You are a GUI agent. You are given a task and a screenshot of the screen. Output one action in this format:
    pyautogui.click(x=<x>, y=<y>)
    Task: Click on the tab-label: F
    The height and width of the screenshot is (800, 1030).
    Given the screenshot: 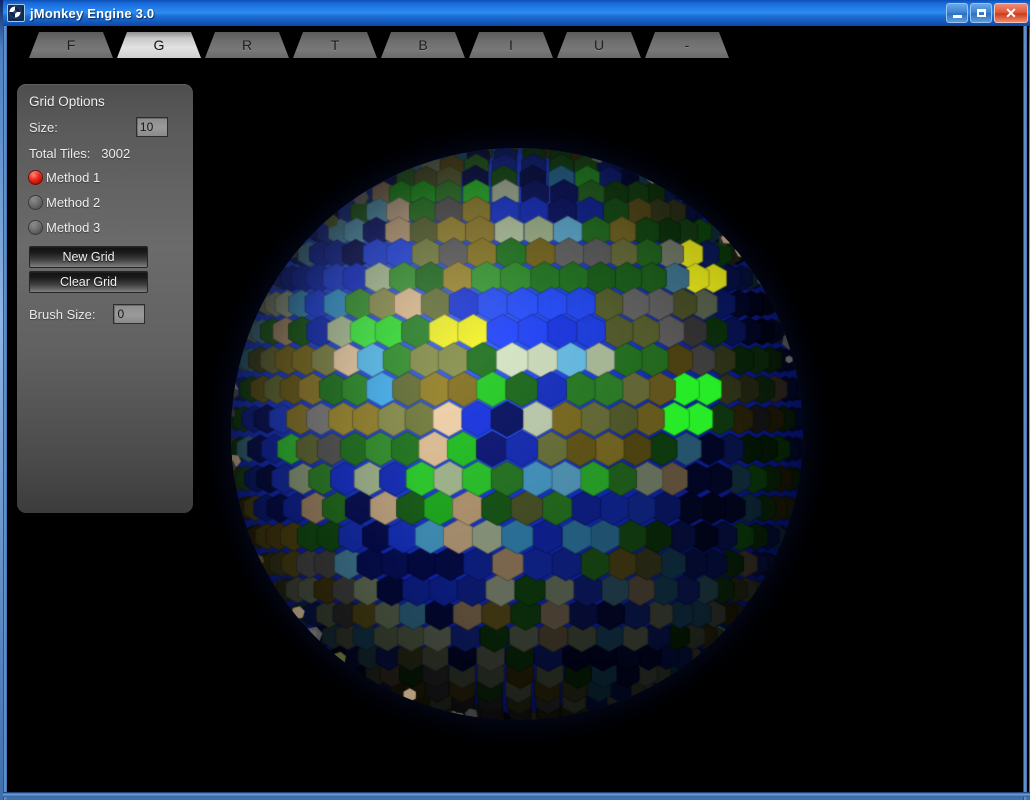 What is the action you would take?
    pyautogui.click(x=71, y=45)
    